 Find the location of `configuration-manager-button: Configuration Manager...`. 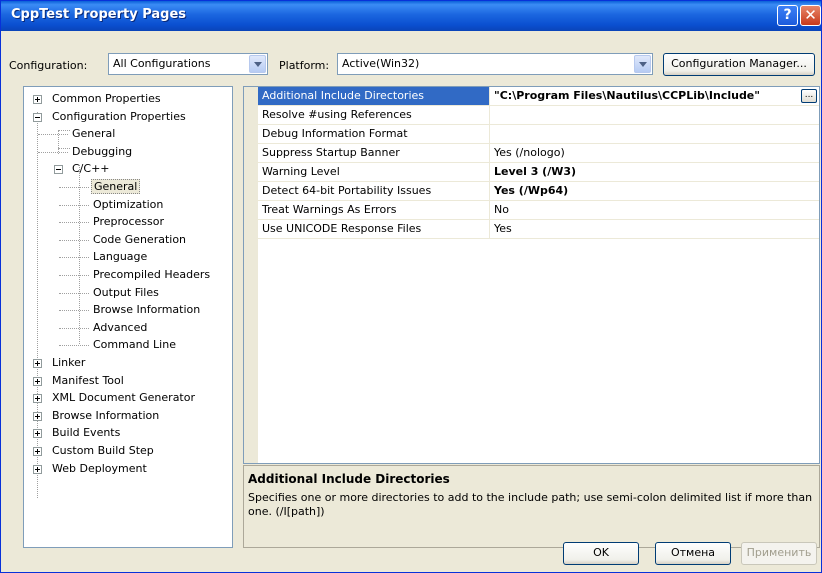

configuration-manager-button: Configuration Manager... is located at coordinates (739, 64).